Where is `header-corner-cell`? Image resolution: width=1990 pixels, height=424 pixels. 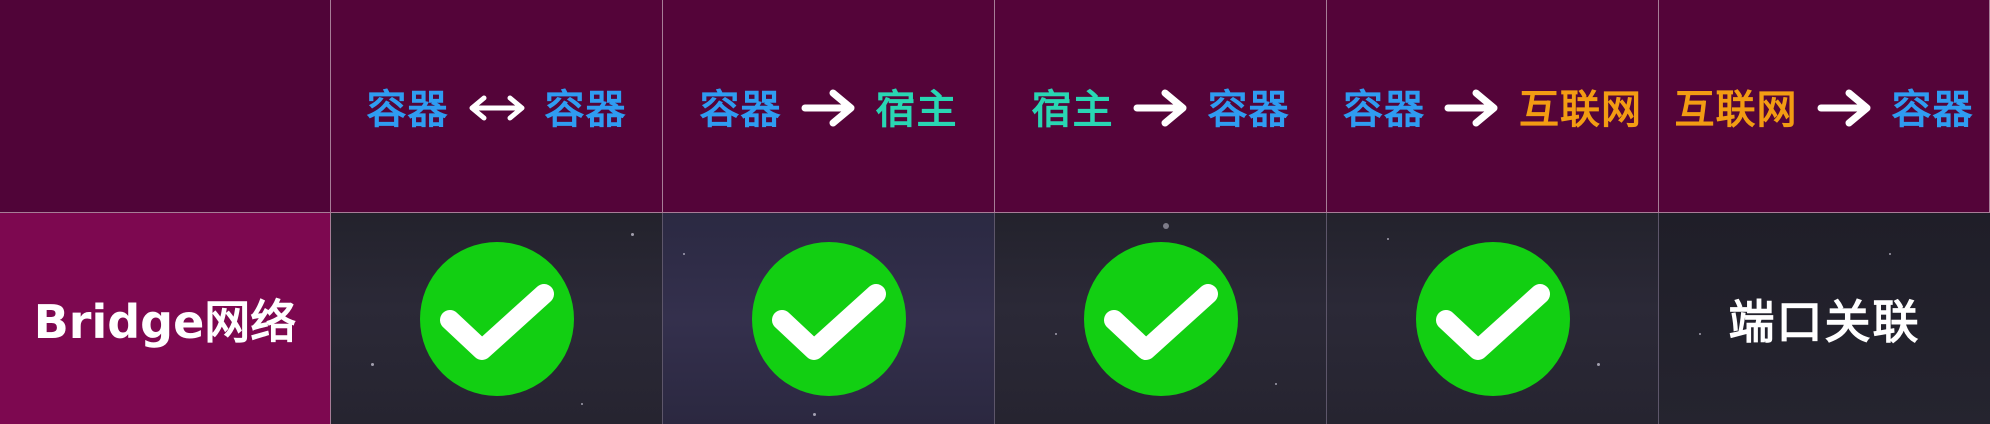
header-corner-cell is located at coordinates (165, 106).